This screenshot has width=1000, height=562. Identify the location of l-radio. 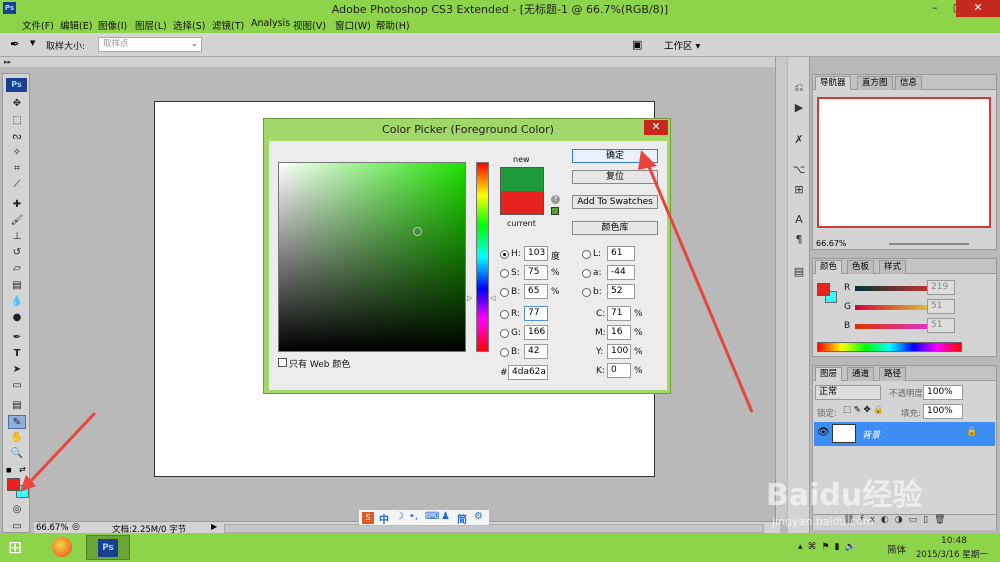
(586, 254).